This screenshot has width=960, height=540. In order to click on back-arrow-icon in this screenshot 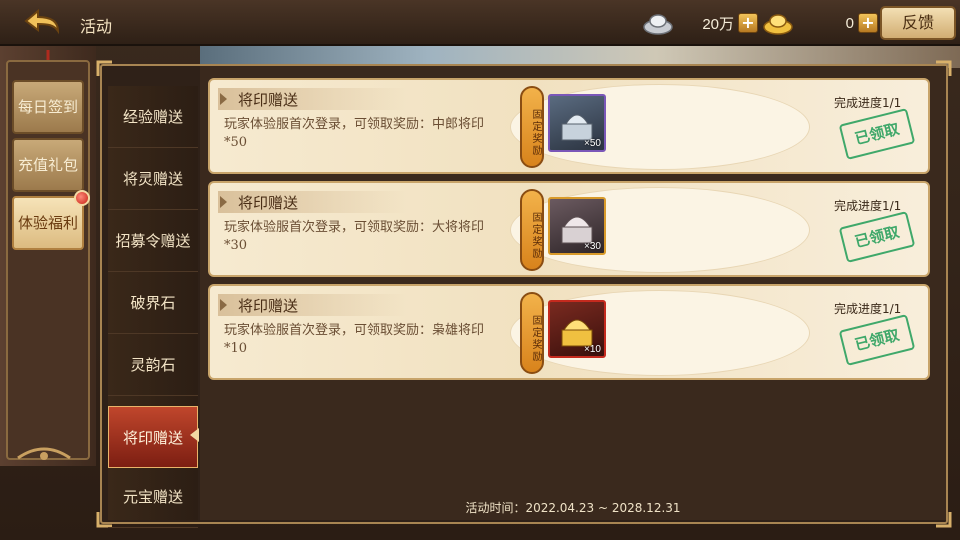, I will do `click(42, 21)`.